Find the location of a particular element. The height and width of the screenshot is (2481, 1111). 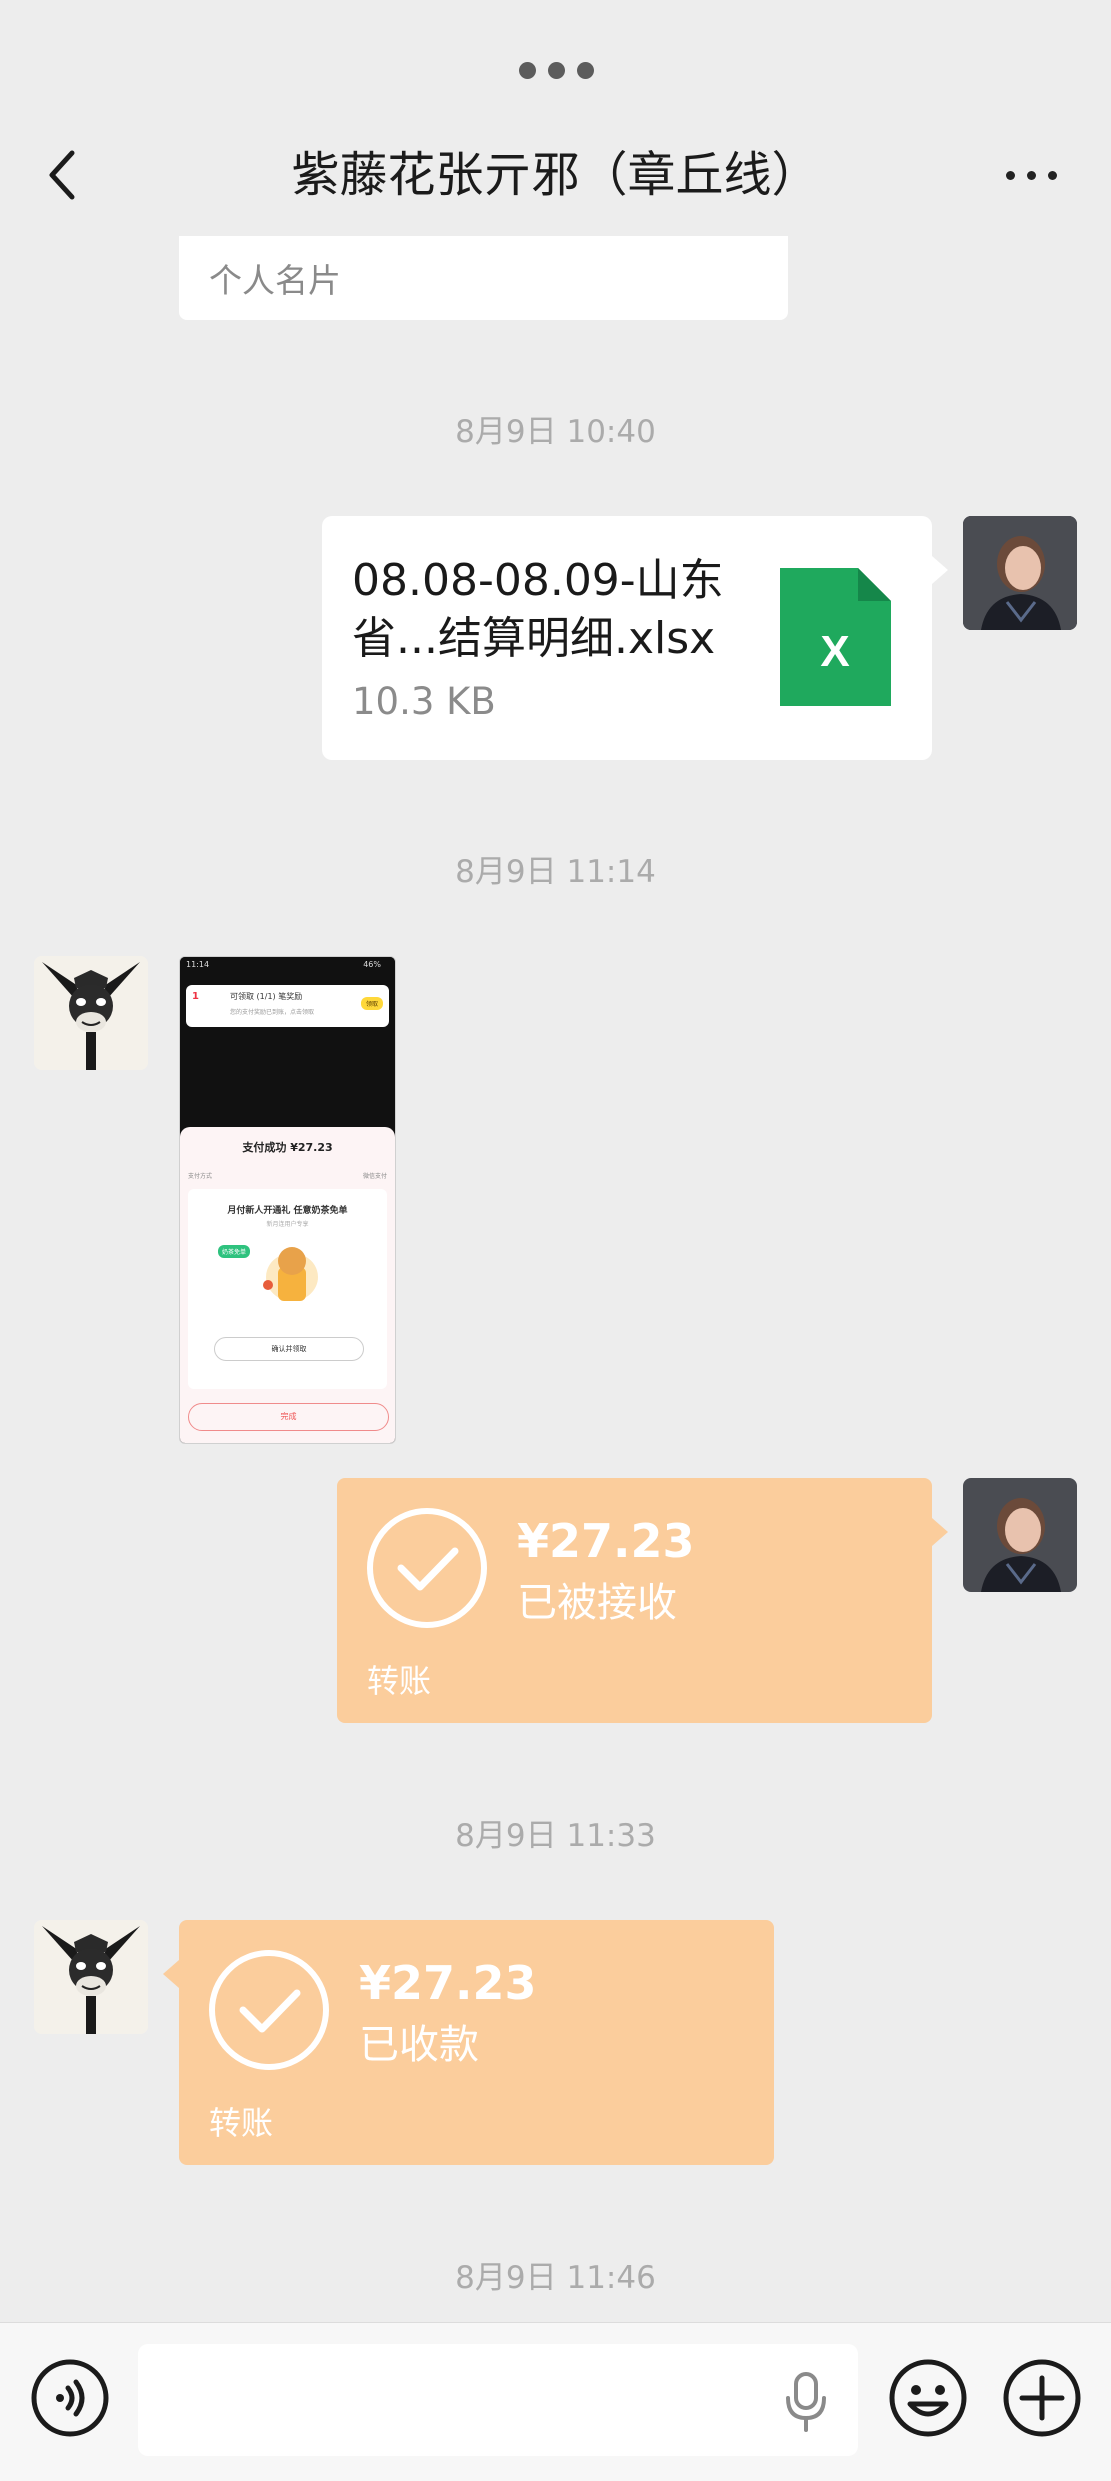

voice-mode-icon is located at coordinates (70, 2398).